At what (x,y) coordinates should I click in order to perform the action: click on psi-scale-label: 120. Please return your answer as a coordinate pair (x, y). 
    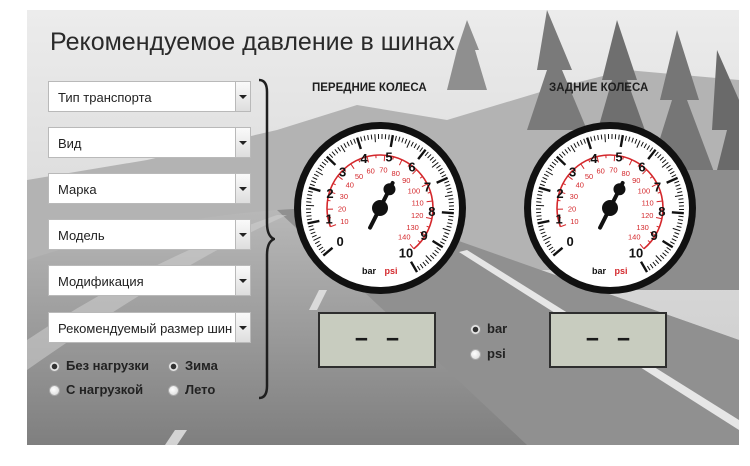
    Looking at the image, I should click on (647, 215).